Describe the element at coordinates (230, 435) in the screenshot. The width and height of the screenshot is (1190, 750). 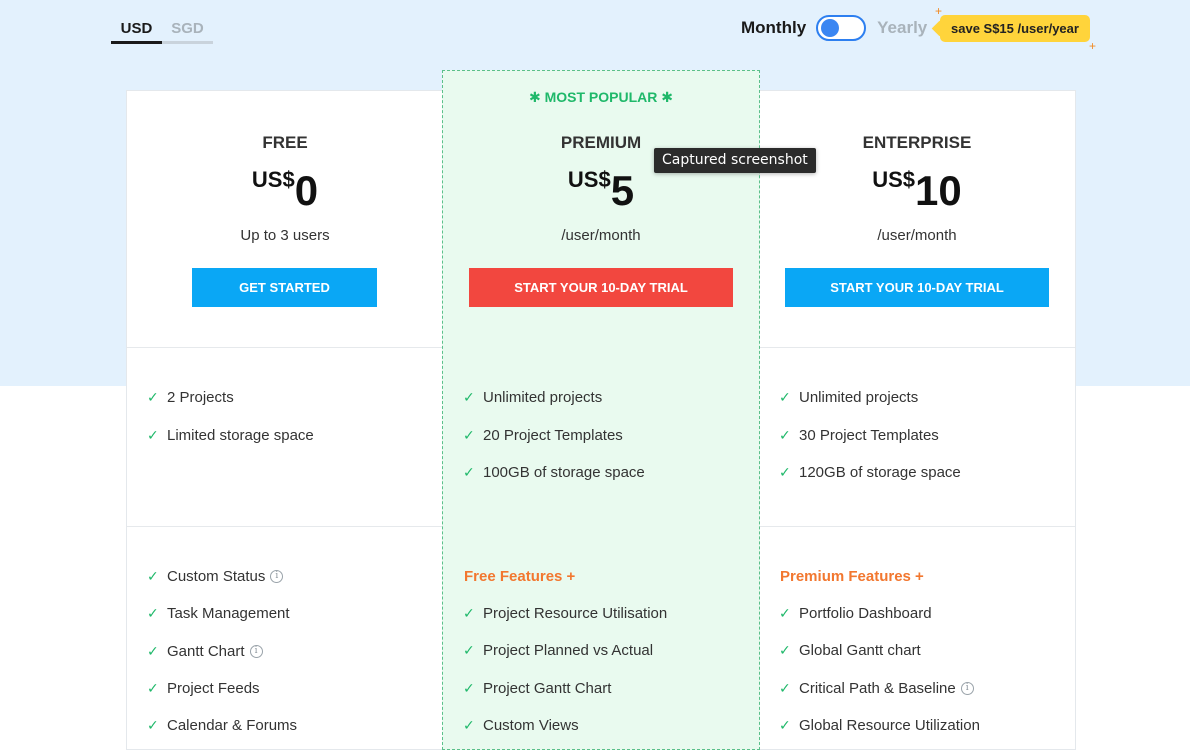
I see `feature-item: ✓ Limited storage space` at that location.